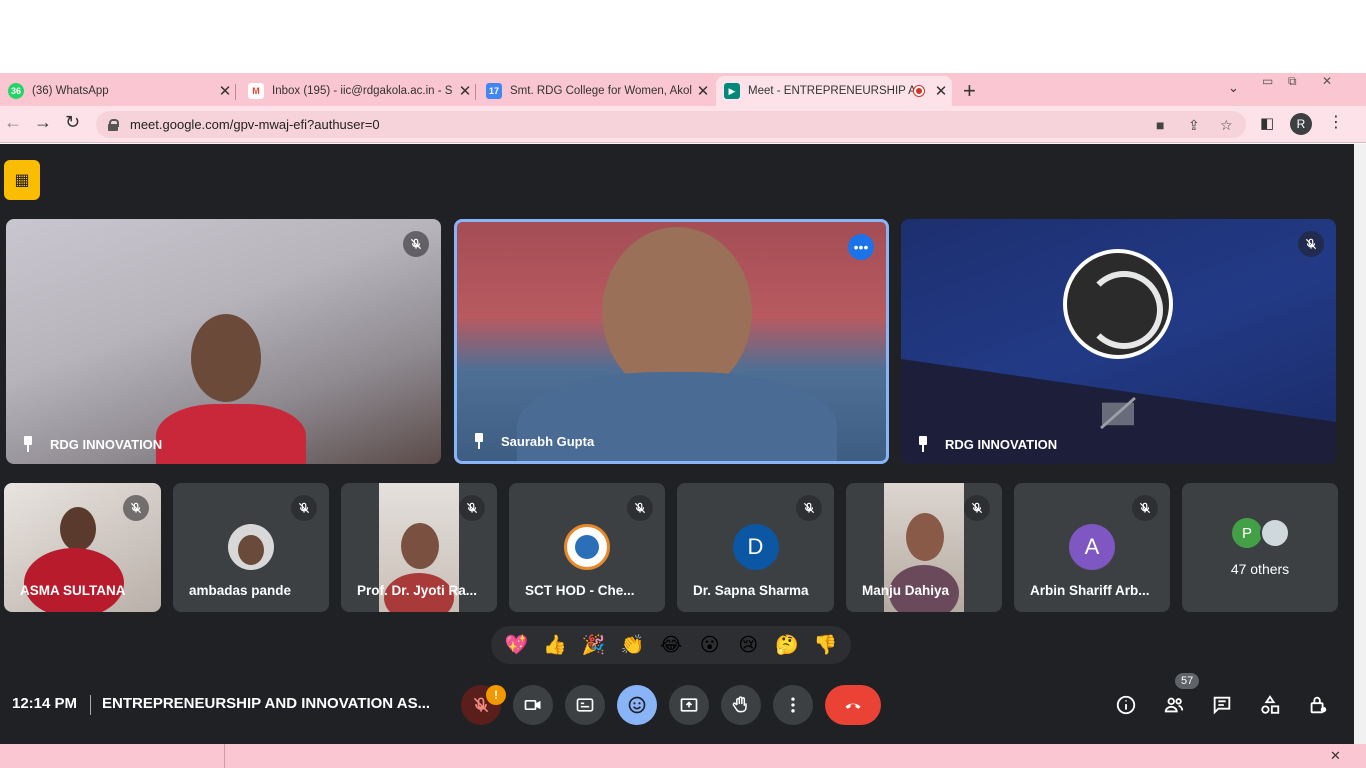  I want to click on host-controls-button, so click(1318, 705).